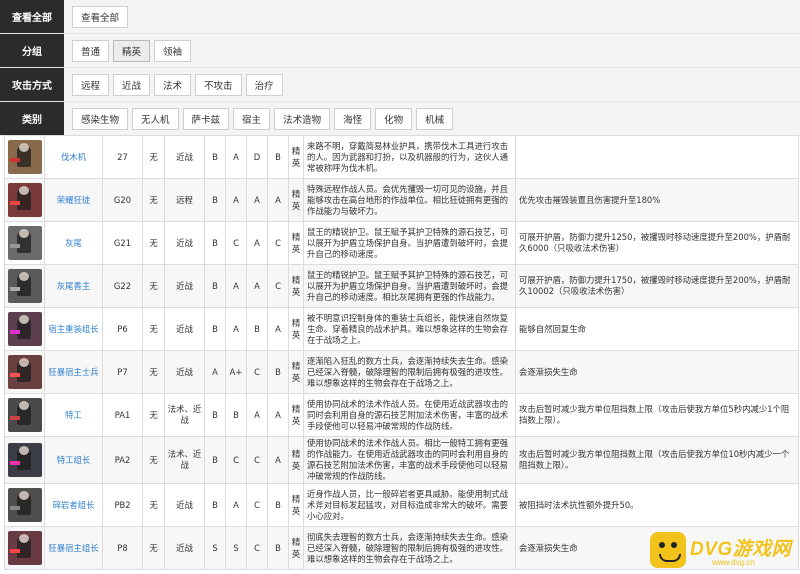 This screenshot has width=800, height=574. I want to click on filter-label-group: 分组, so click(32, 50).